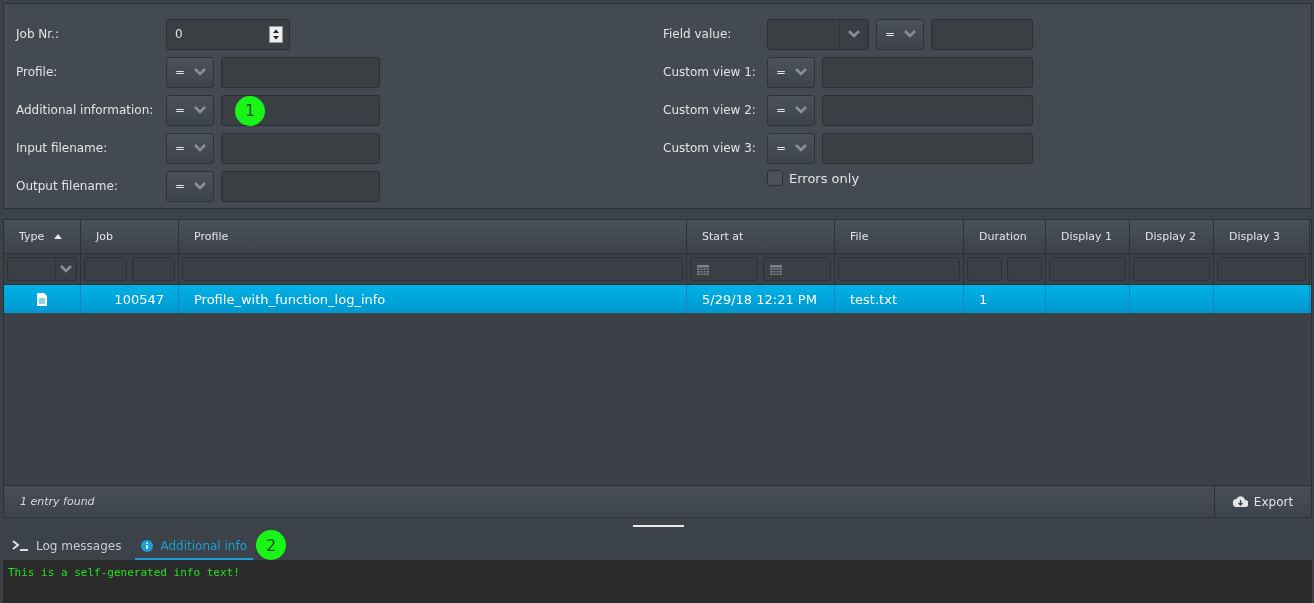 Image resolution: width=1314 pixels, height=603 pixels. What do you see at coordinates (62, 148) in the screenshot?
I see `filter-label: Input filename:` at bounding box center [62, 148].